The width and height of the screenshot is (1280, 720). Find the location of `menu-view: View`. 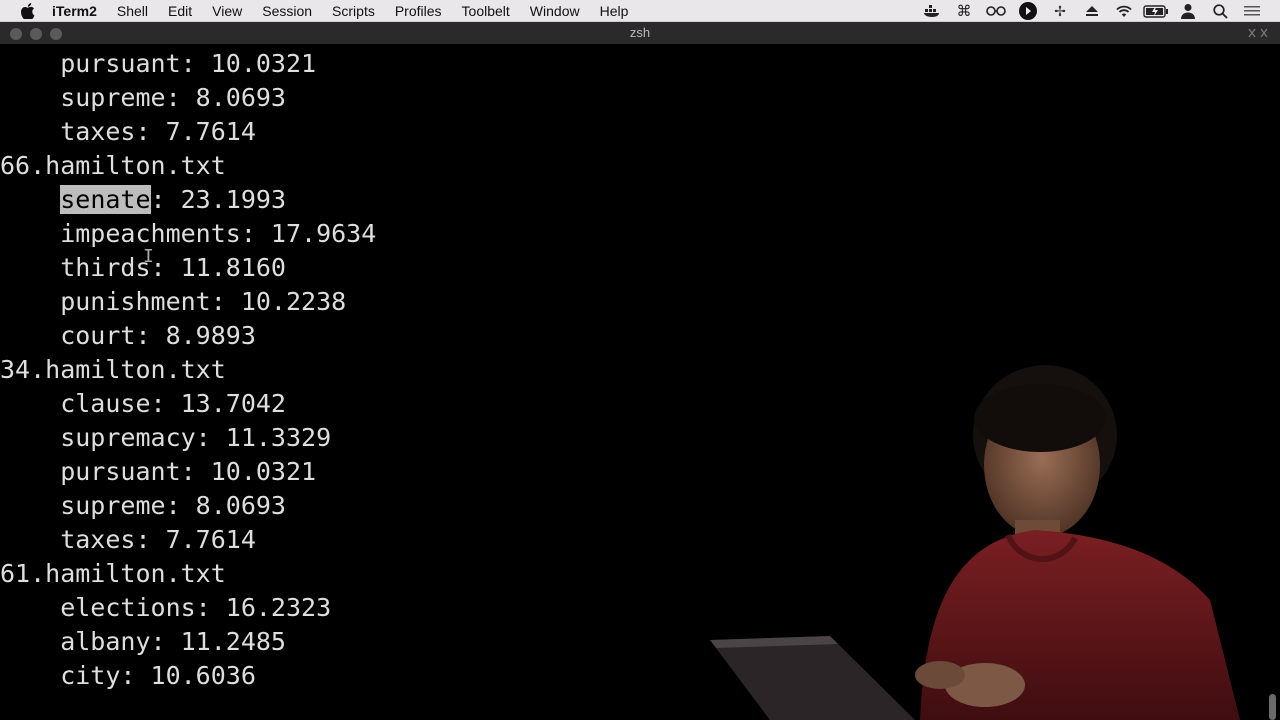

menu-view: View is located at coordinates (227, 11).